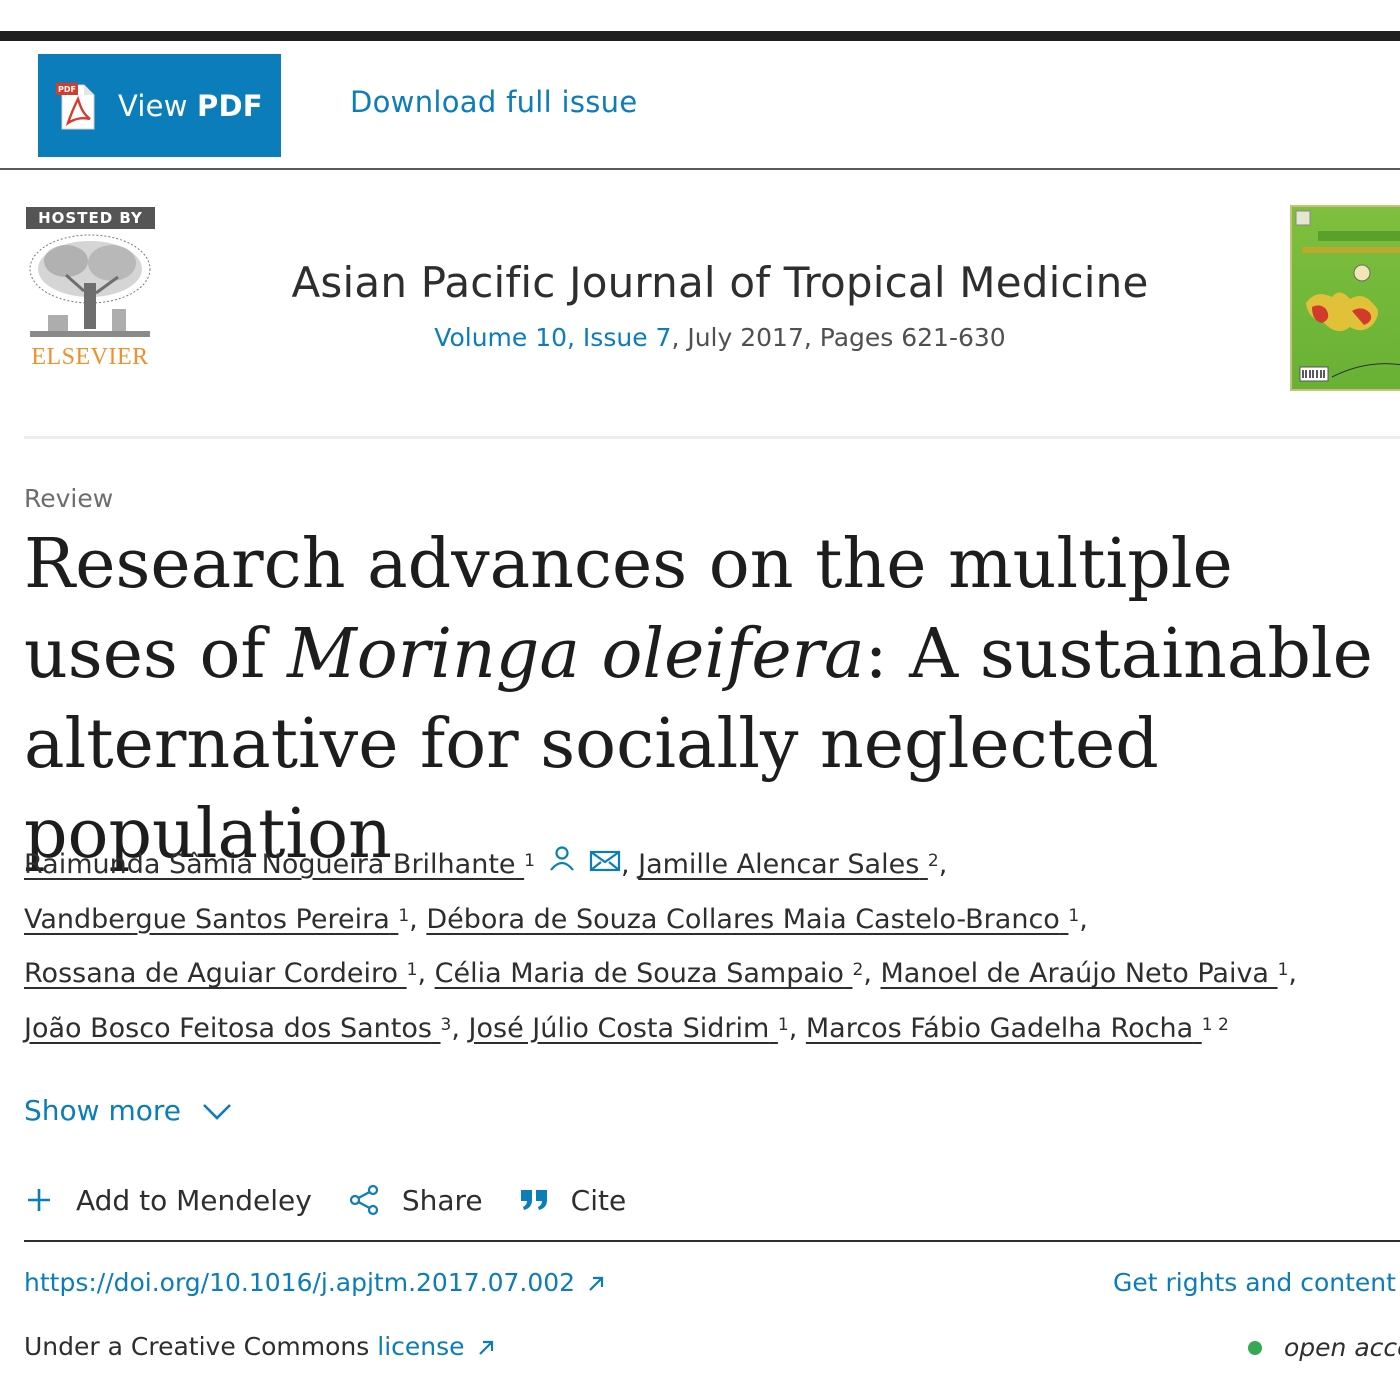  I want to click on add-to-mendeley-button: Add to Mendeley, so click(168, 1200).